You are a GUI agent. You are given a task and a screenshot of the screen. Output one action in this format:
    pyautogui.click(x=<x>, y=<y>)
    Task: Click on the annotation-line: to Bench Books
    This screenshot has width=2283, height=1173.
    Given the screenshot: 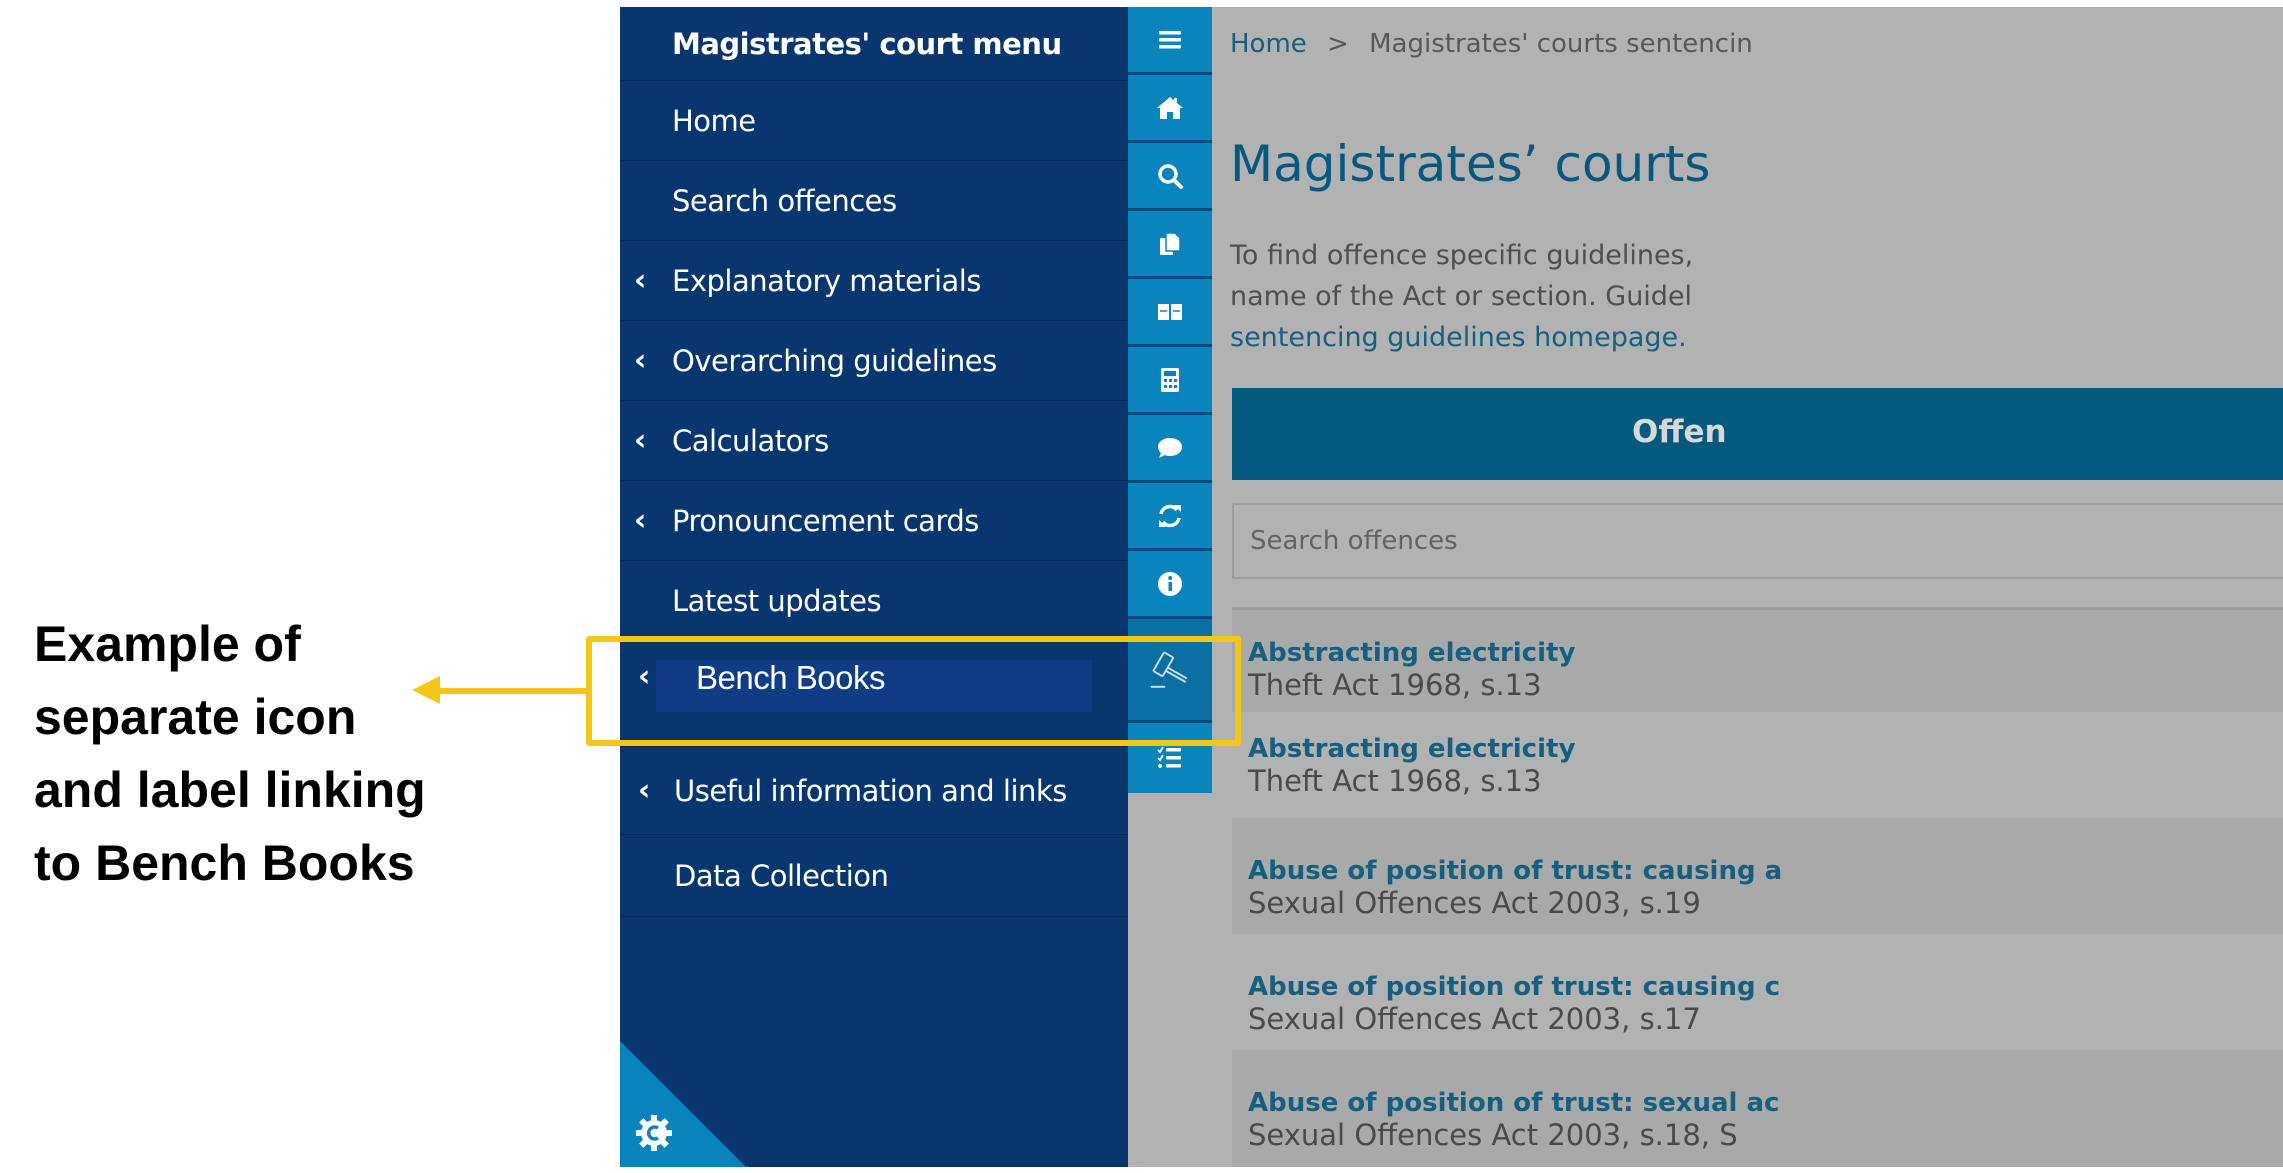 What is the action you would take?
    pyautogui.click(x=224, y=863)
    